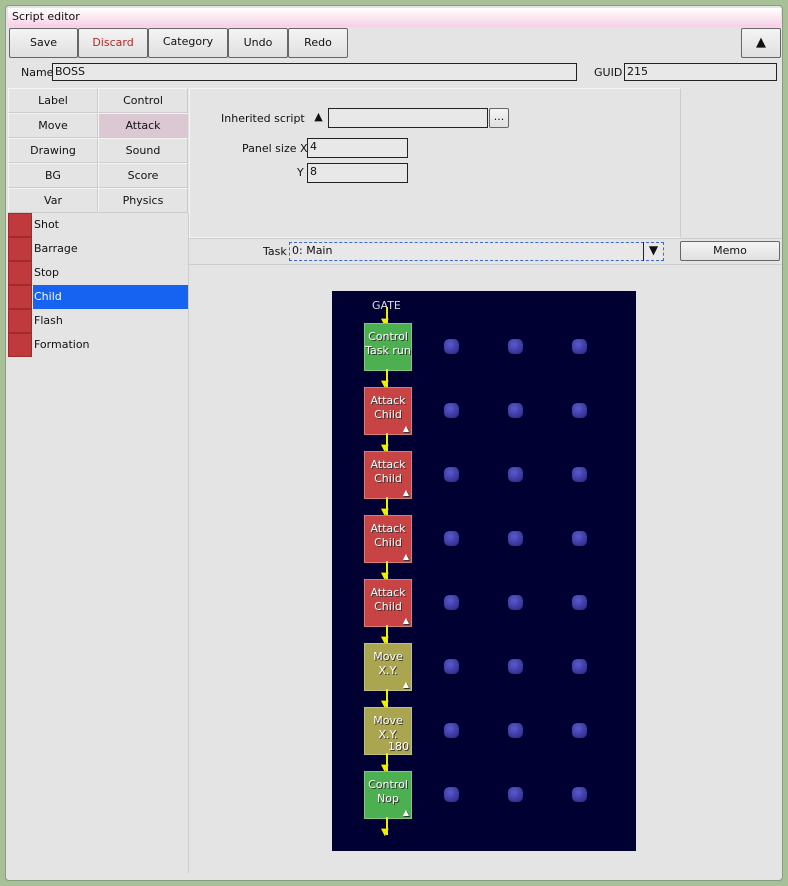  I want to click on task-select: 0: Main ▼, so click(476, 251).